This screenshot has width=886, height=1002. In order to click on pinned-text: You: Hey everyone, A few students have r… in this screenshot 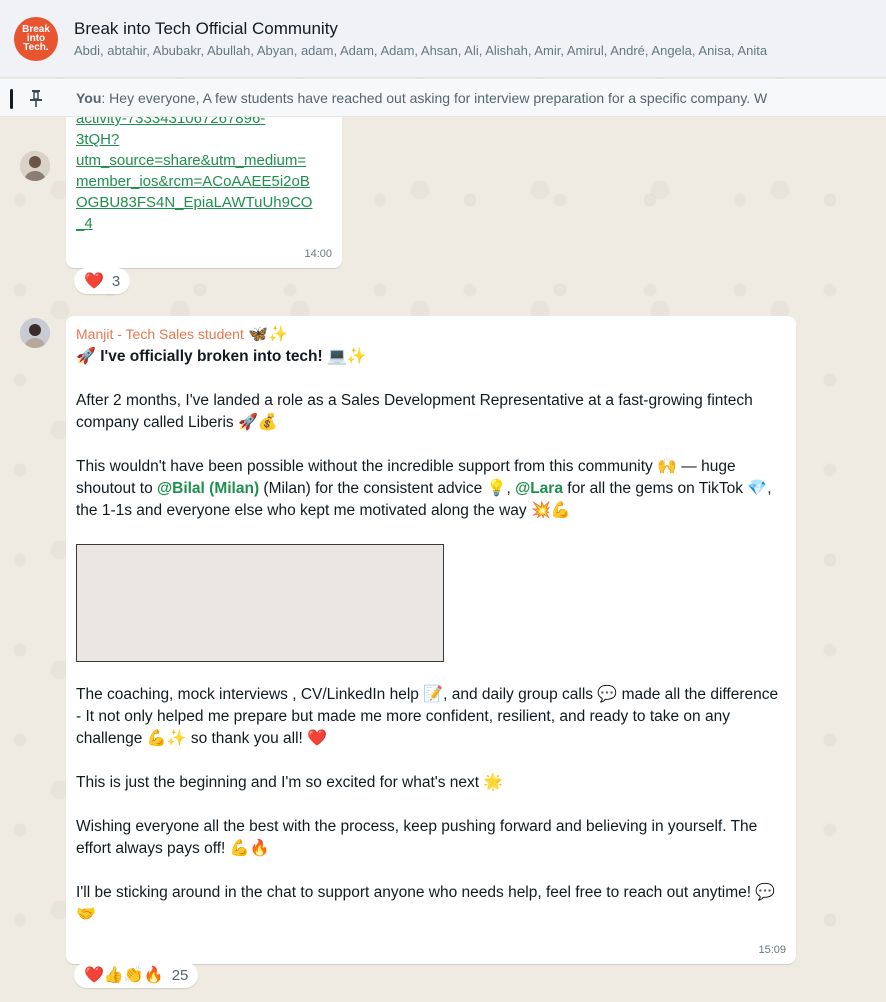, I will do `click(421, 98)`.